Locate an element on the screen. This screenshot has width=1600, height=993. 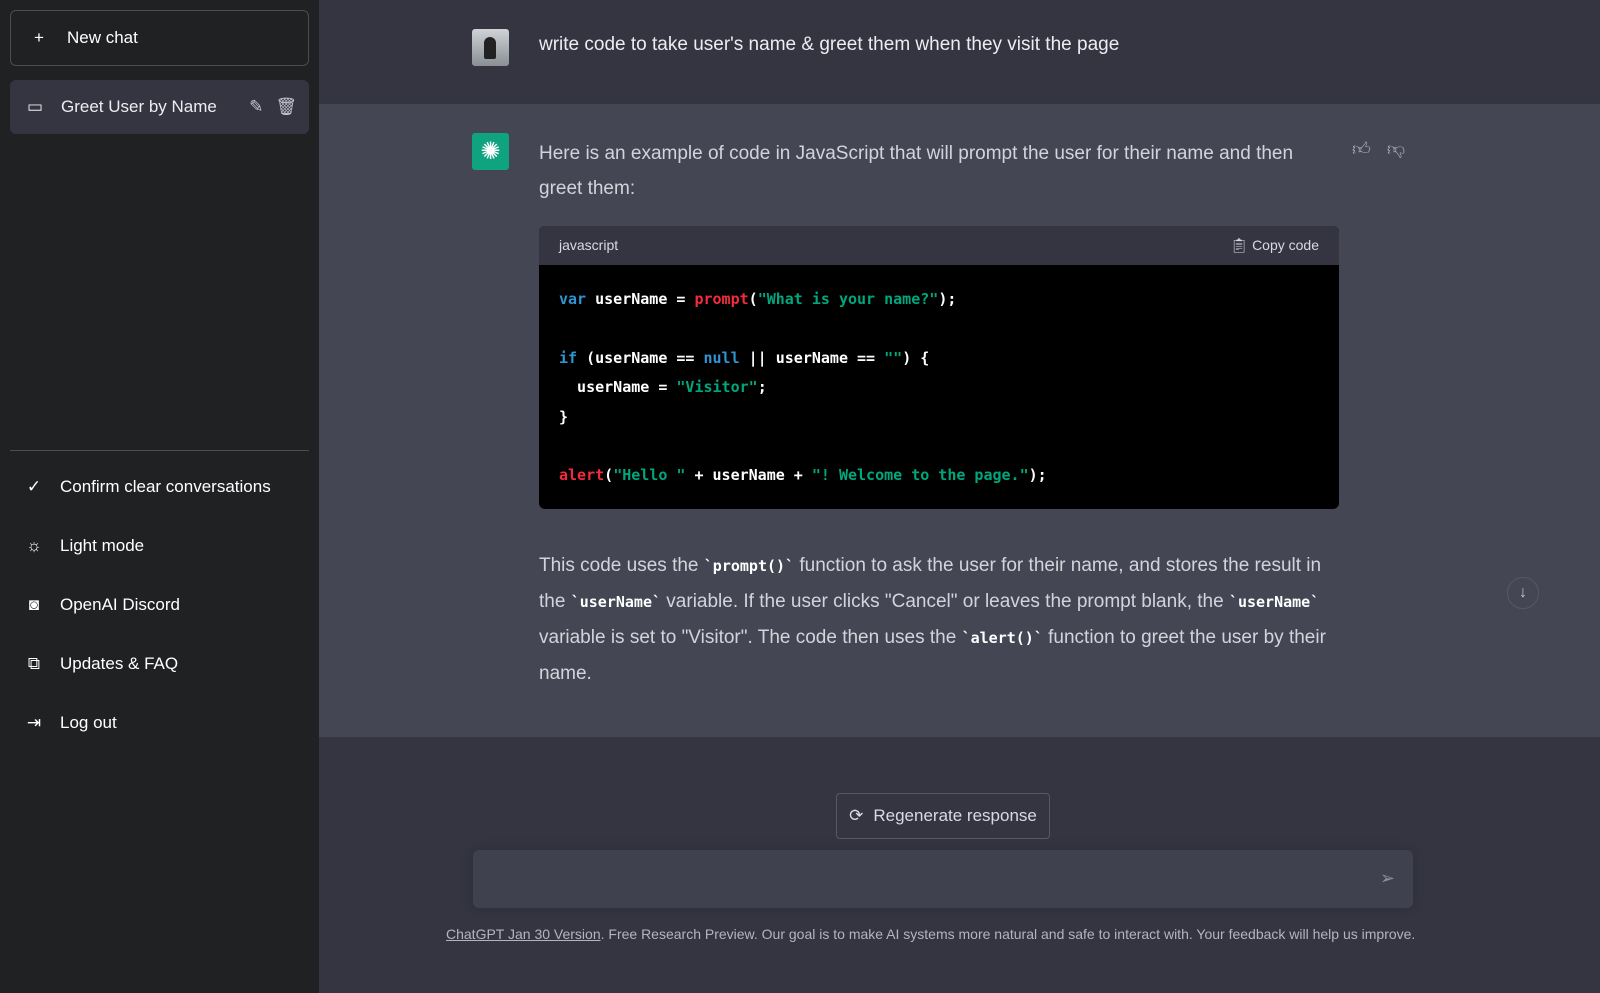
copy-code-label: Copy code is located at coordinates (1285, 245).